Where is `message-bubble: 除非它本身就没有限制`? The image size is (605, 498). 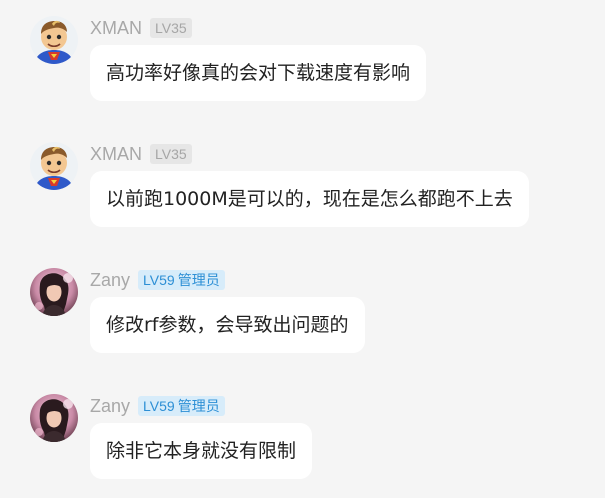 message-bubble: 除非它本身就没有限制 is located at coordinates (201, 451).